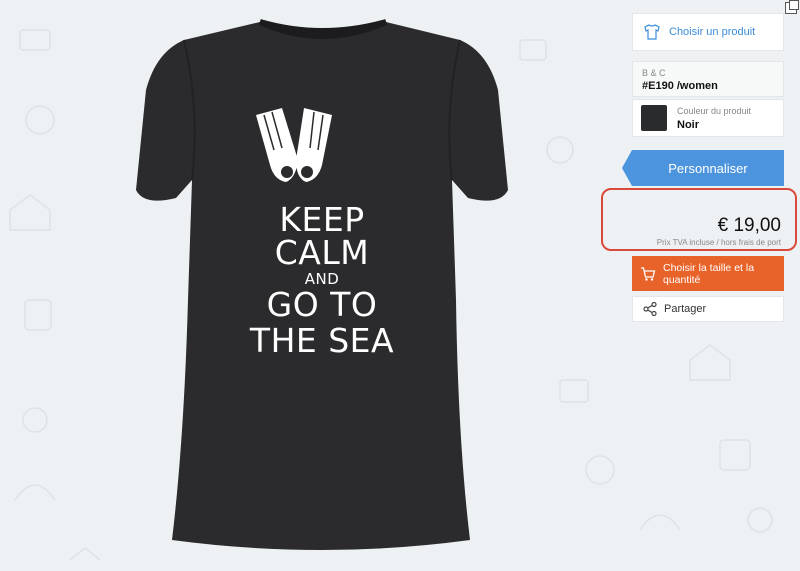  I want to click on choose-product-label: Choisir un produit, so click(712, 32).